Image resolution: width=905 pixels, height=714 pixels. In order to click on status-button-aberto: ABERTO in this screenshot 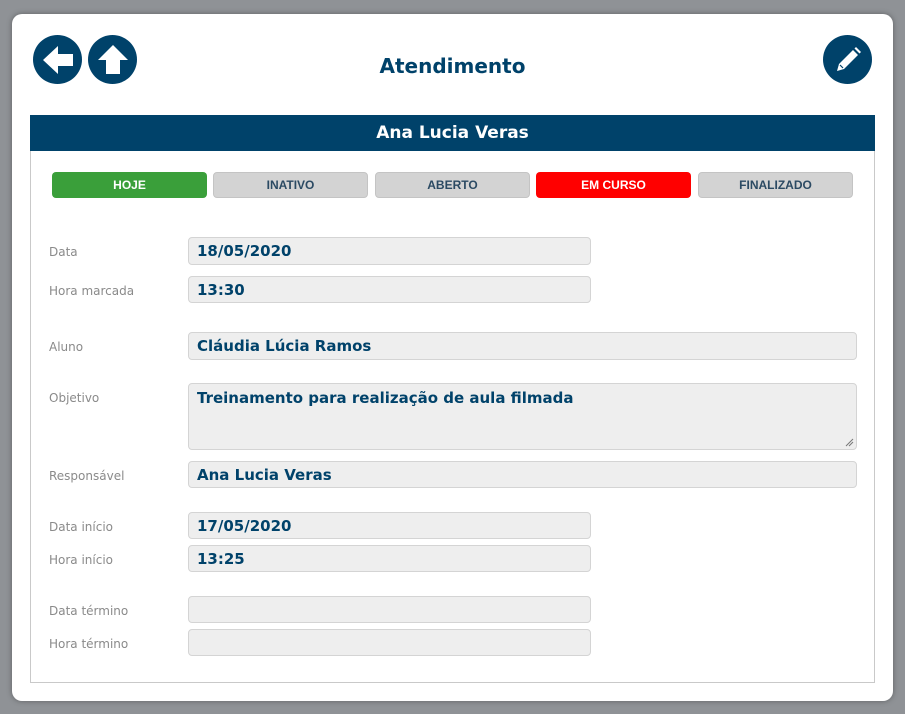, I will do `click(452, 185)`.